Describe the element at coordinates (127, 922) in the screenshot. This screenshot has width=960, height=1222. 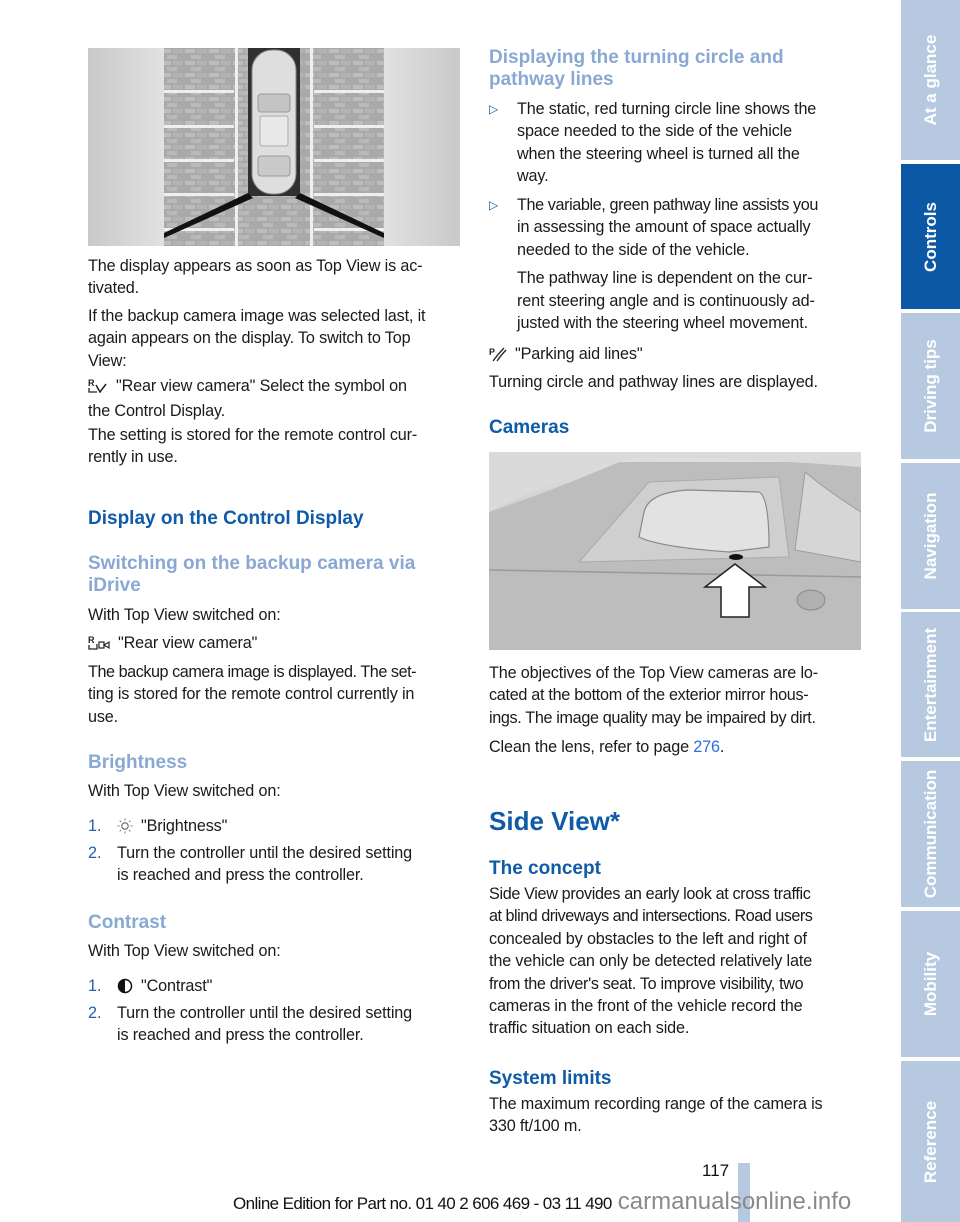
I see `heading-contrast: Contrast` at that location.